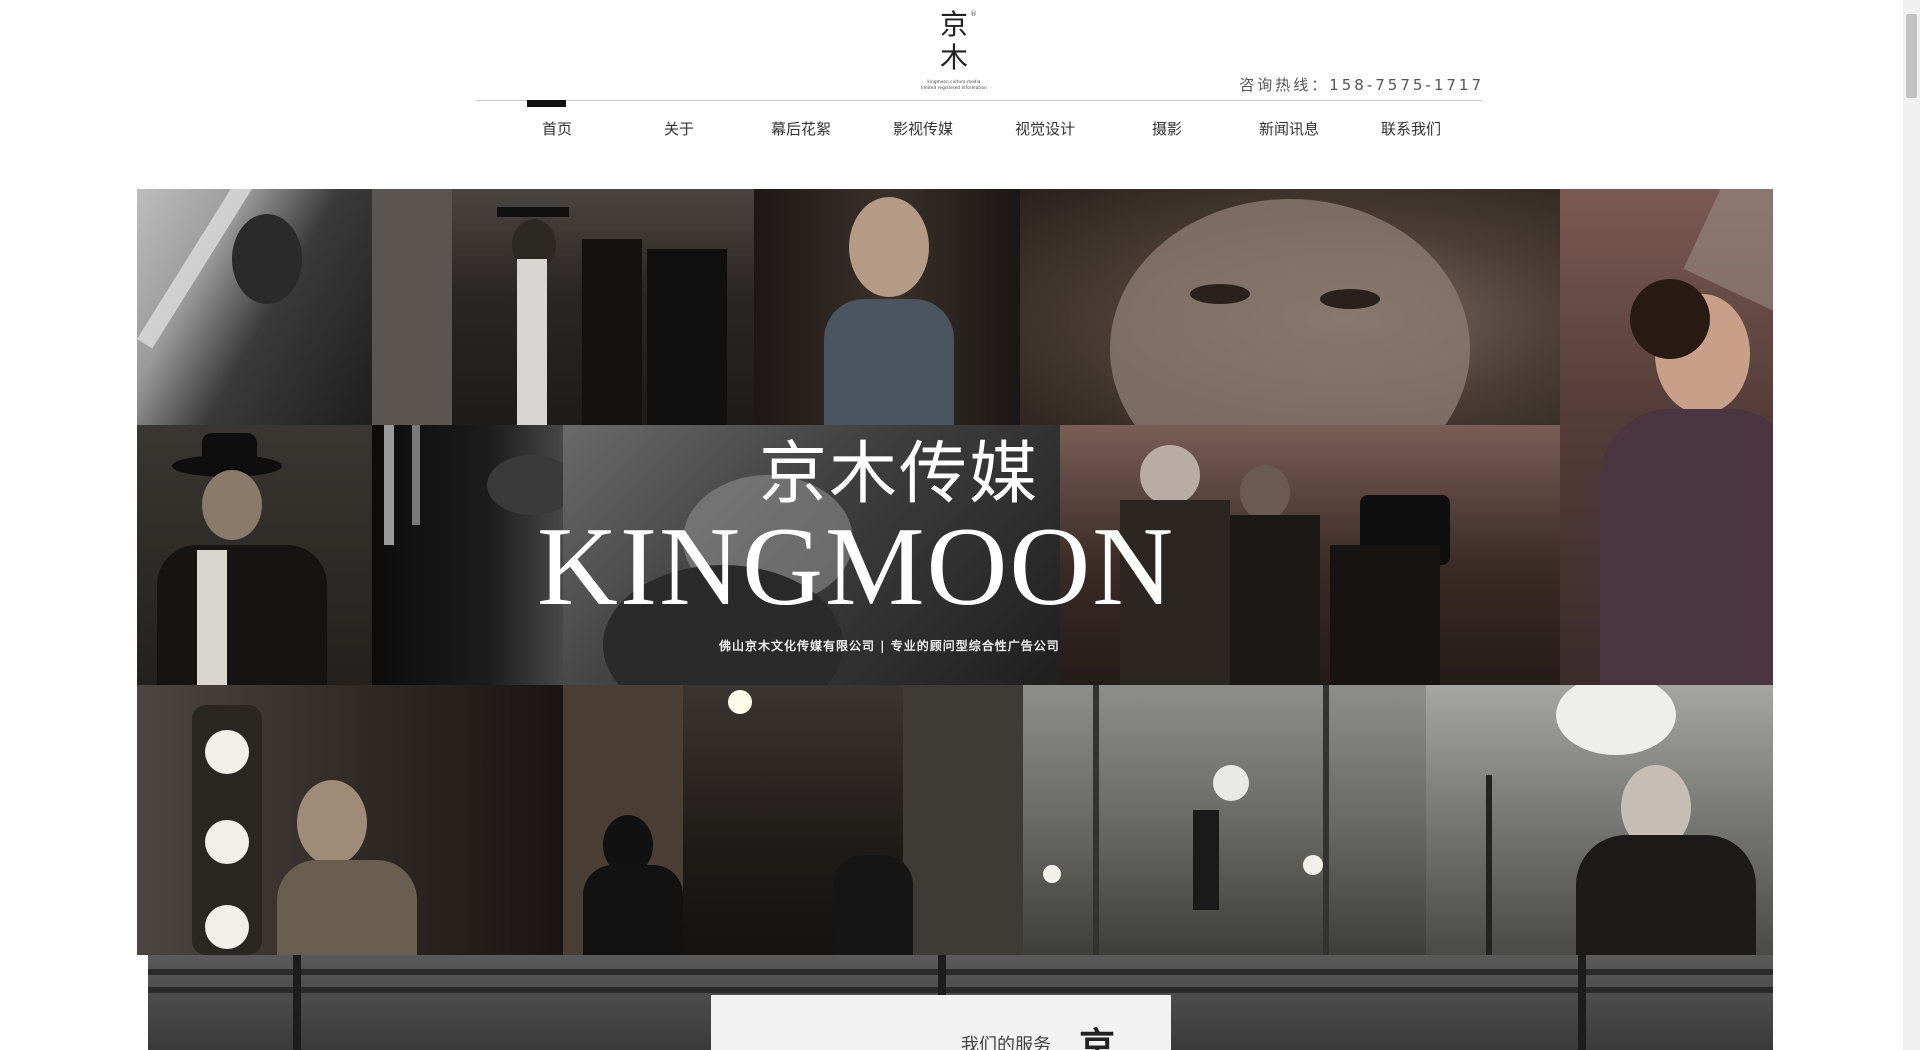 The width and height of the screenshot is (1920, 1050). I want to click on photo-tile-qipao-actress, so click(1666, 437).